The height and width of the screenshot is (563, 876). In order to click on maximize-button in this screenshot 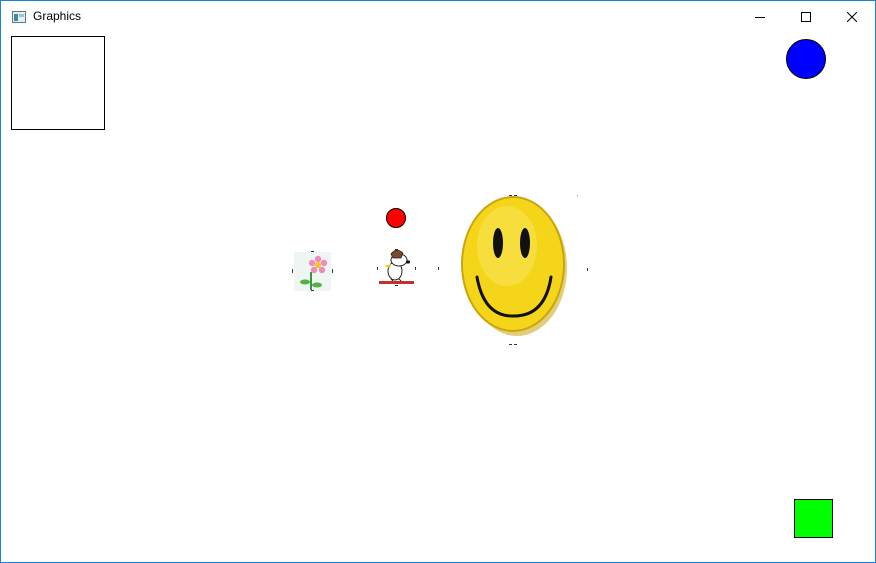, I will do `click(806, 16)`.